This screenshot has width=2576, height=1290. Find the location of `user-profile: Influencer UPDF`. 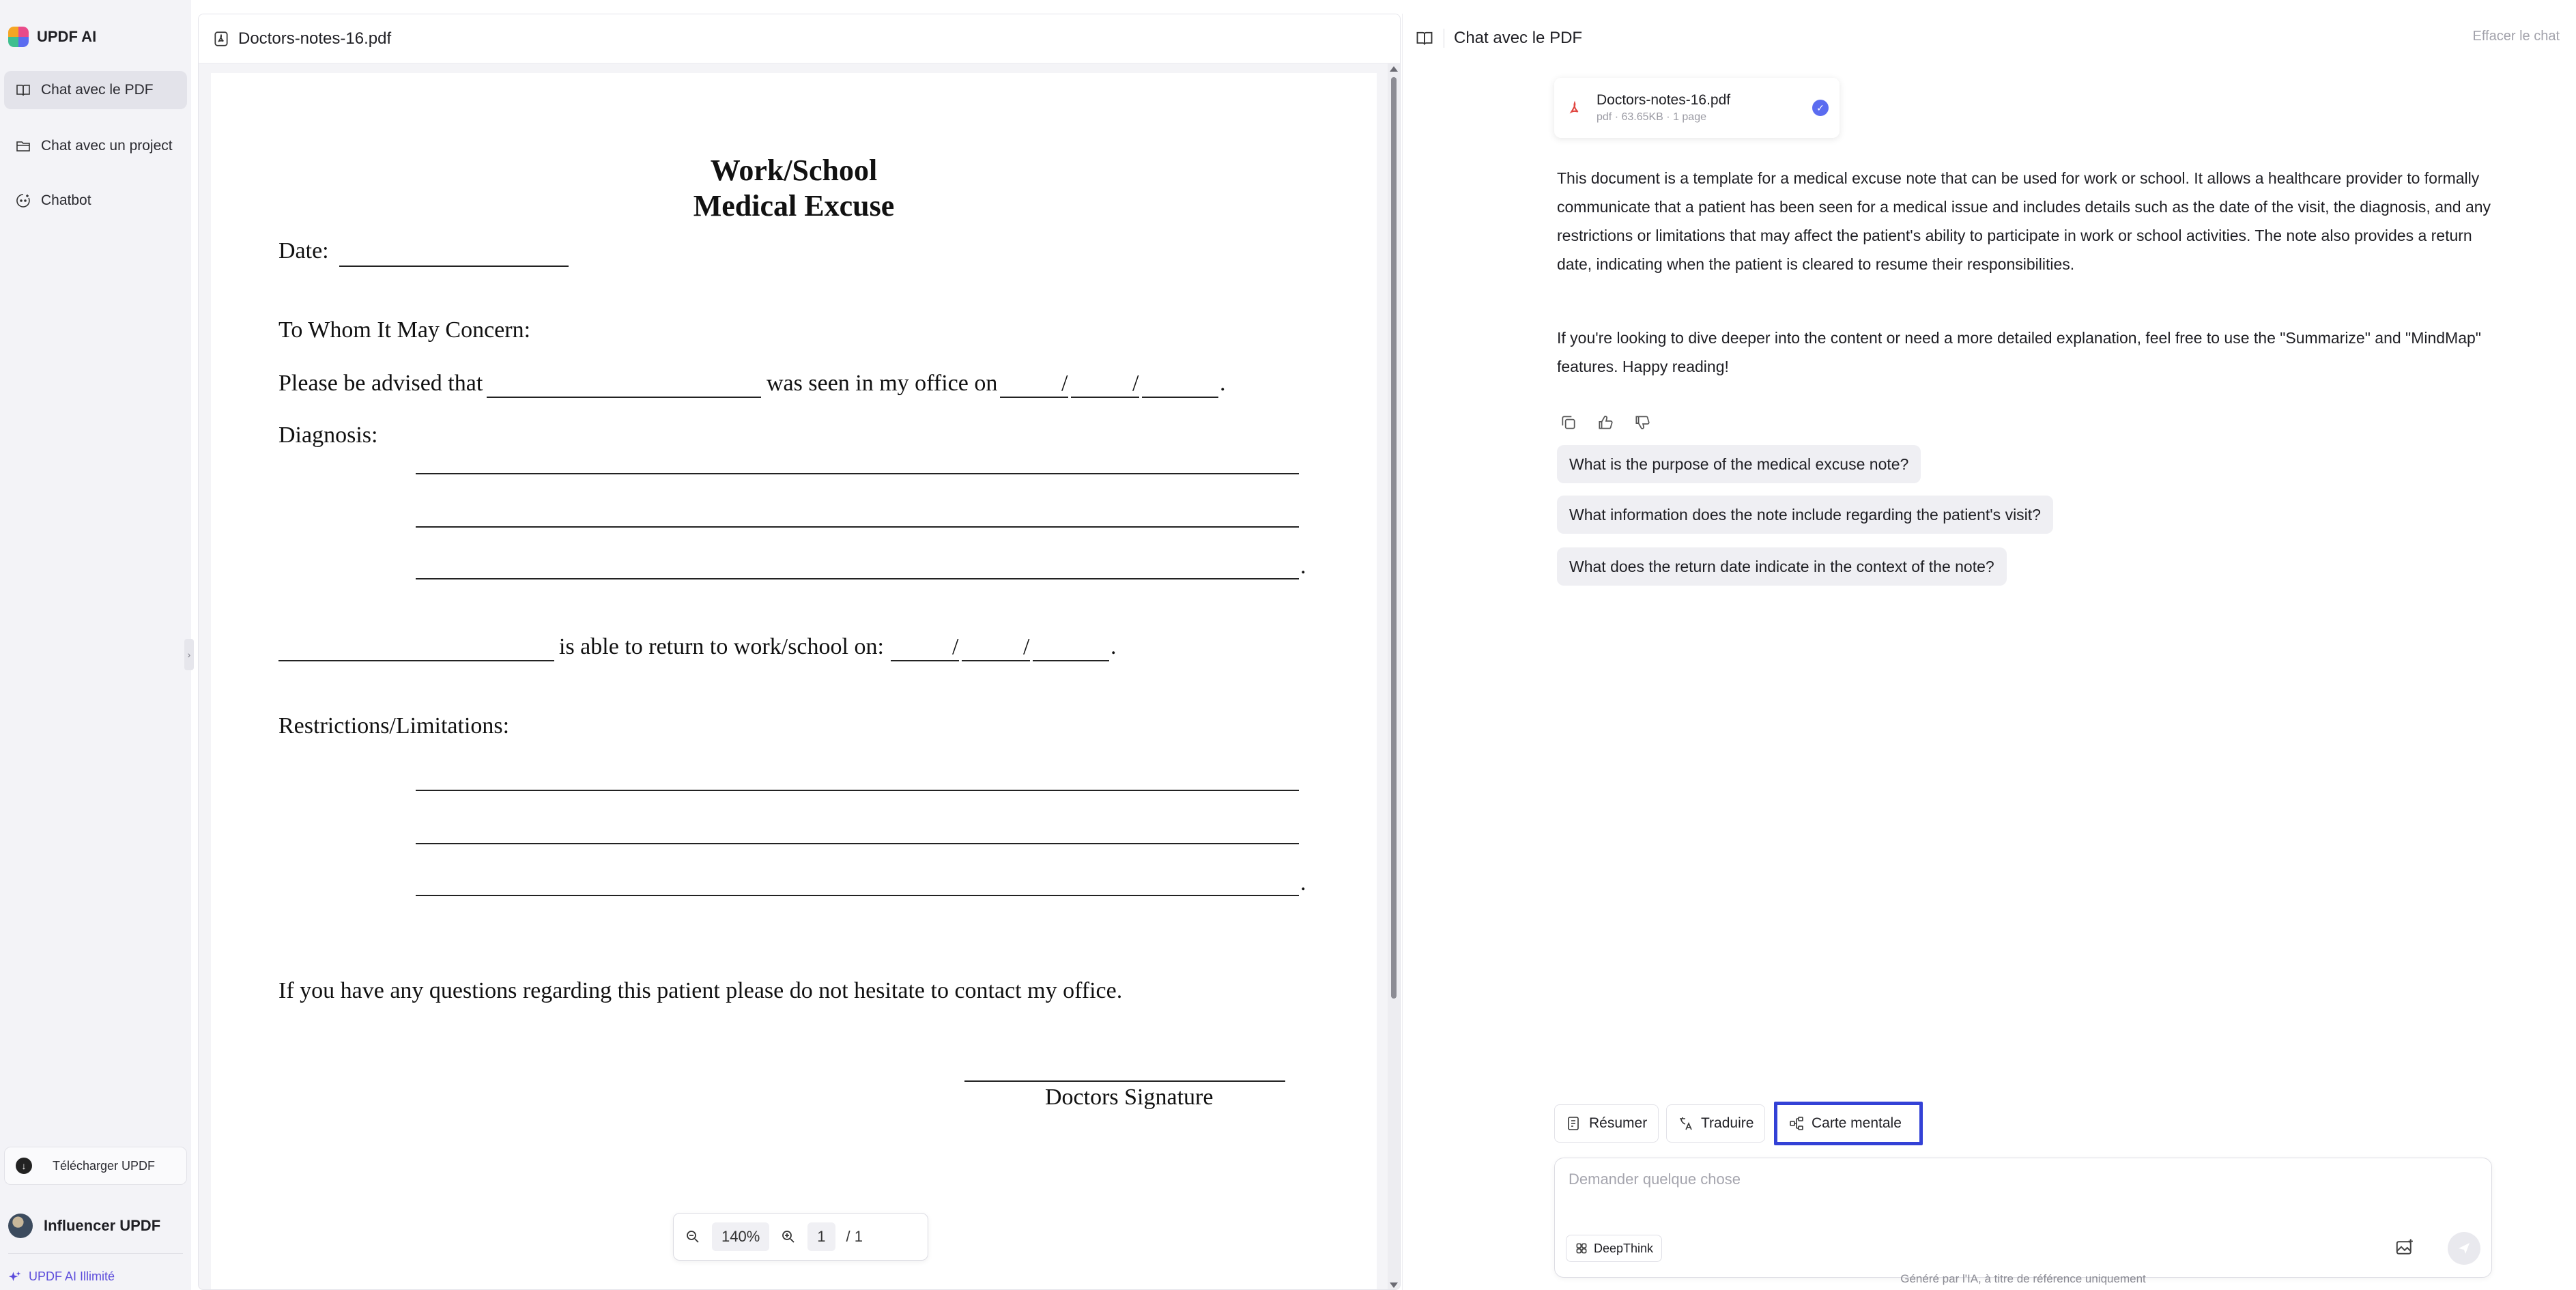

user-profile: Influencer UPDF is located at coordinates (84, 1226).